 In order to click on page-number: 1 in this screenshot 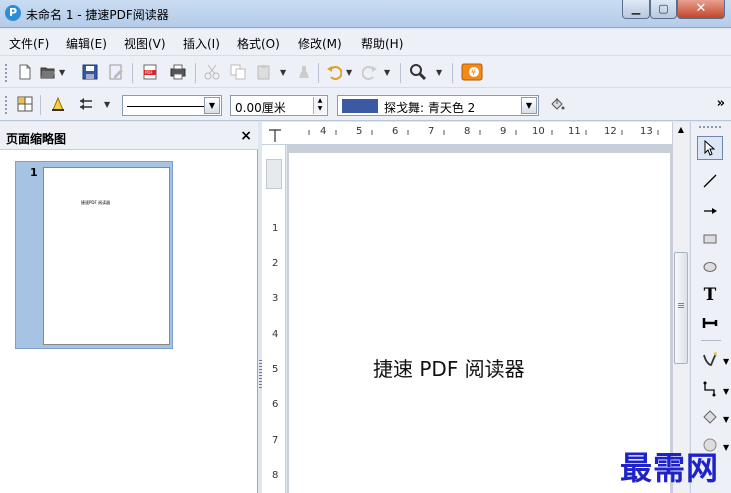, I will do `click(34, 172)`.